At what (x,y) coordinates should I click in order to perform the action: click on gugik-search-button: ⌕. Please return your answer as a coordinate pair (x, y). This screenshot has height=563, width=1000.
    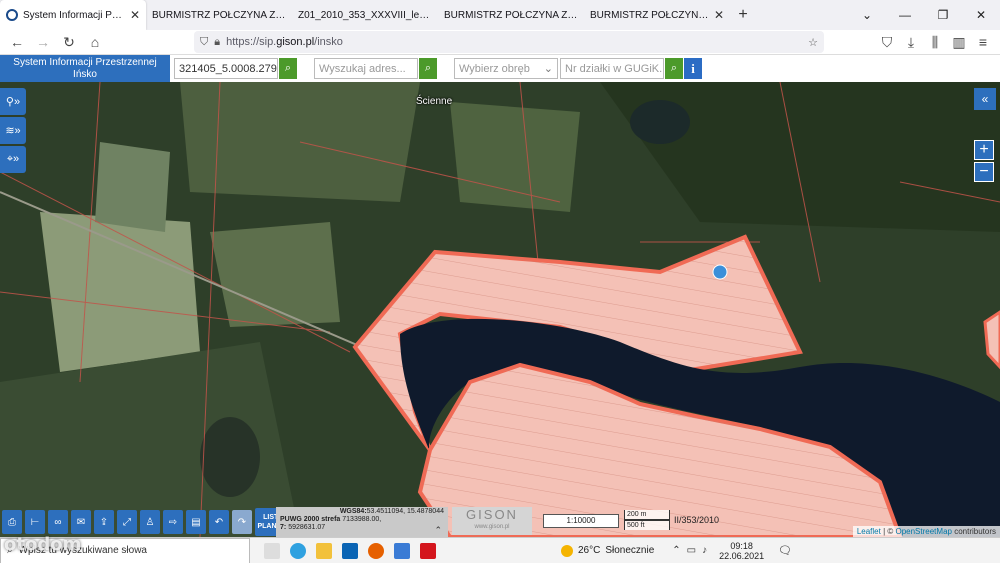
    Looking at the image, I should click on (674, 68).